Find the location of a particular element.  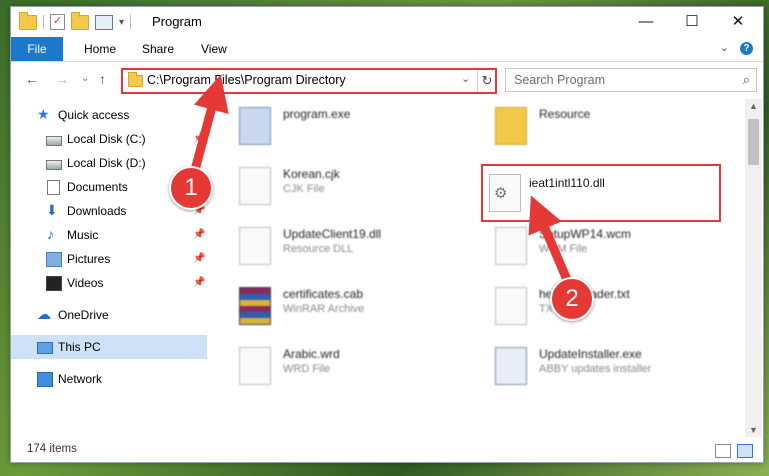

step-2-badge: 2 is located at coordinates (572, 299).